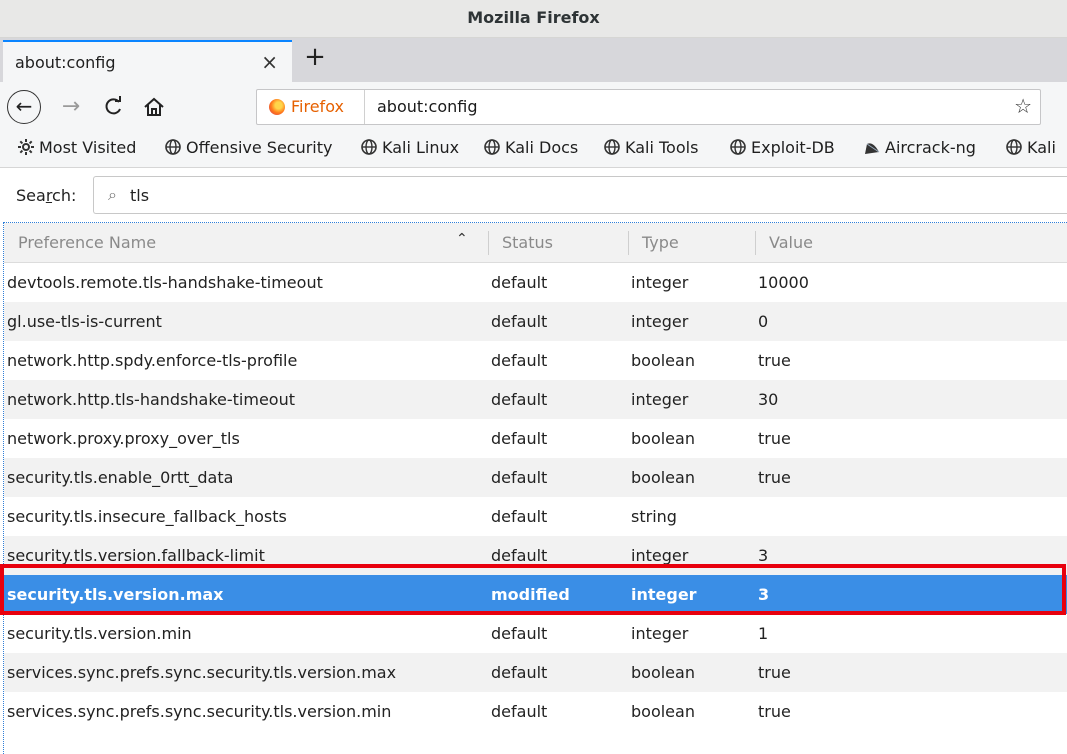 Image resolution: width=1067 pixels, height=754 pixels. Describe the element at coordinates (1041, 147) in the screenshot. I see `bookmark-label: Kali` at that location.